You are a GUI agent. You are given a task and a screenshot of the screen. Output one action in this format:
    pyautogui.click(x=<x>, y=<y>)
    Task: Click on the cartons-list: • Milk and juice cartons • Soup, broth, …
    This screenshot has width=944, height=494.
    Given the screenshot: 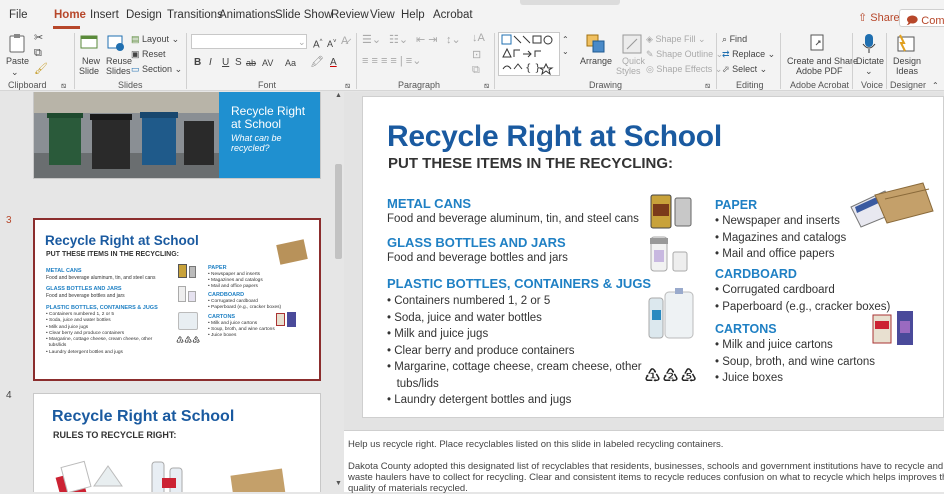 What is the action you would take?
    pyautogui.click(x=795, y=362)
    